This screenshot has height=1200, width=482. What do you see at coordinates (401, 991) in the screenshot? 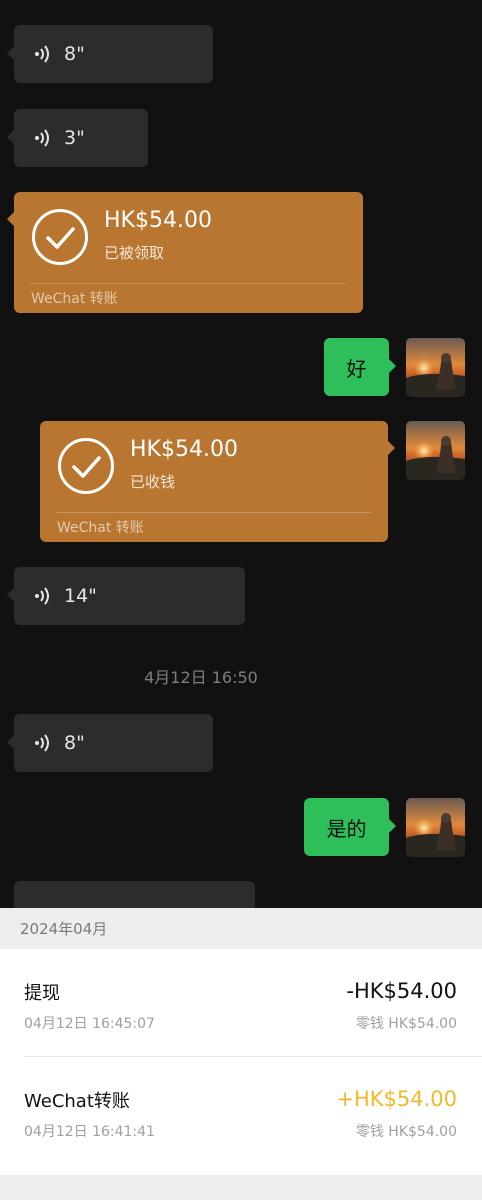
I see `transaction-amount: -HK$54.00` at bounding box center [401, 991].